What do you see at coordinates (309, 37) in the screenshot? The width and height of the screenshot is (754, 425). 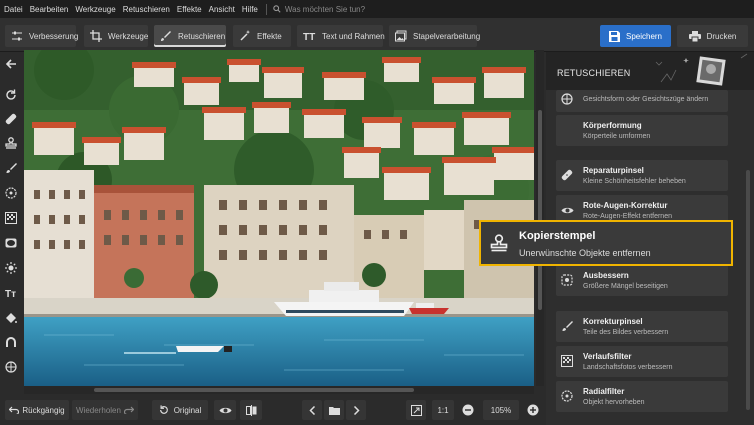 I see `text-icon: TT` at bounding box center [309, 37].